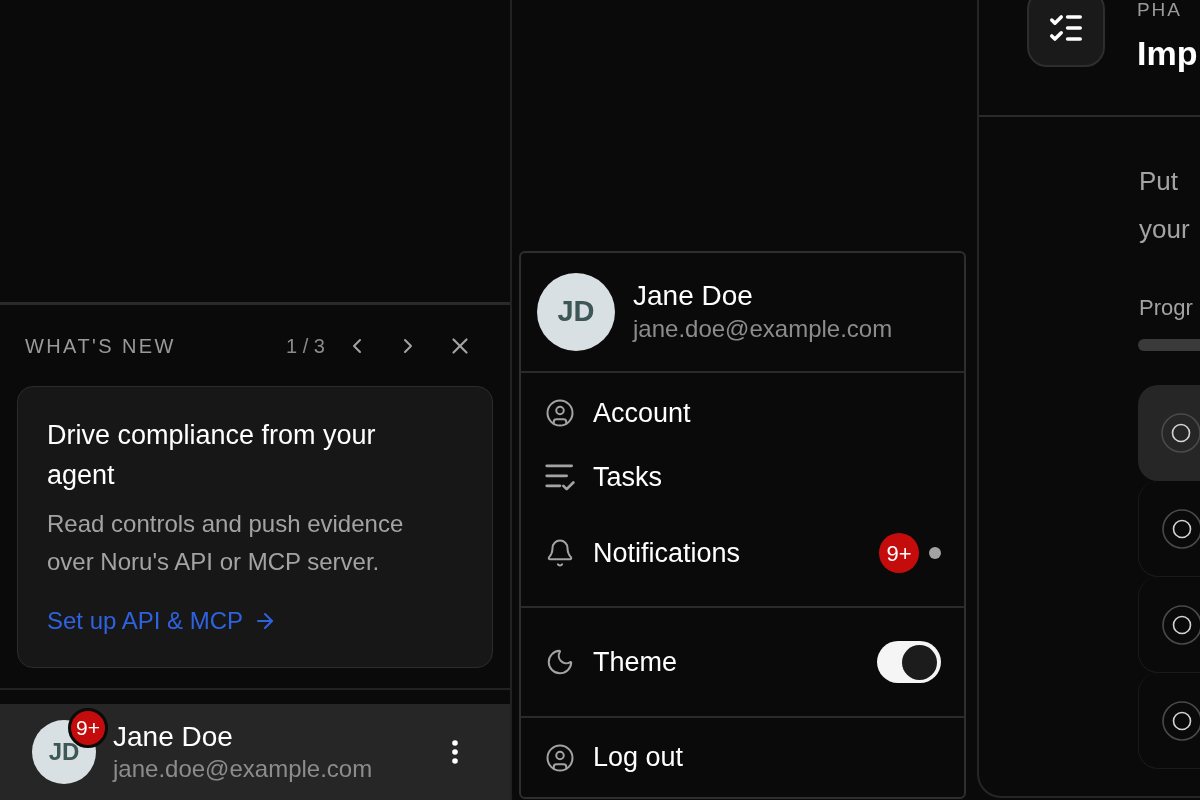 This screenshot has width=1200, height=800. I want to click on description-text: Put, so click(1159, 181).